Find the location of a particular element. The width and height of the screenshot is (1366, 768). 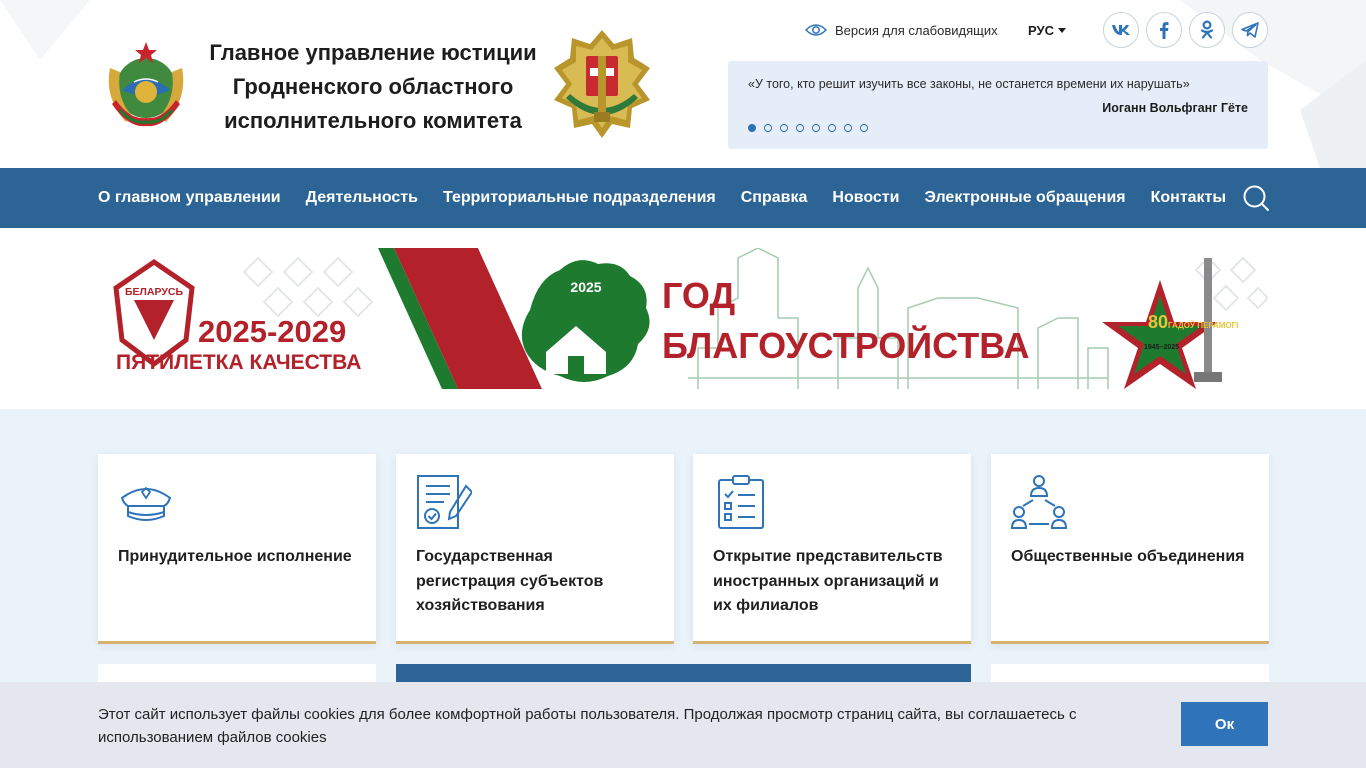

banner-badge-country: БЕЛАРУСЬ is located at coordinates (154, 292).